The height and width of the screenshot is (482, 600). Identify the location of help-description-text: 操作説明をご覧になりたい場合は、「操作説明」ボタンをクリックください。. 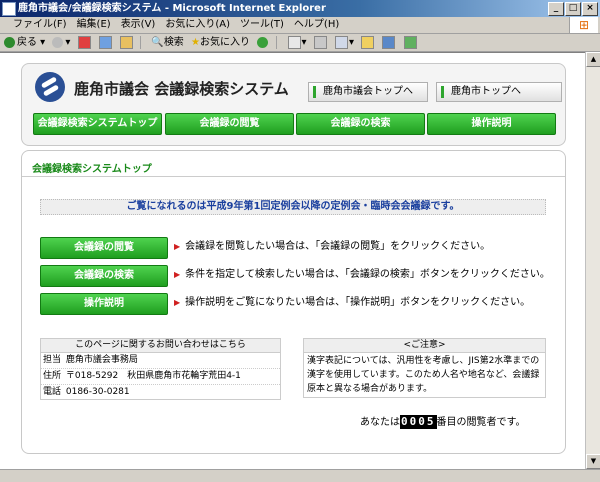
(358, 302).